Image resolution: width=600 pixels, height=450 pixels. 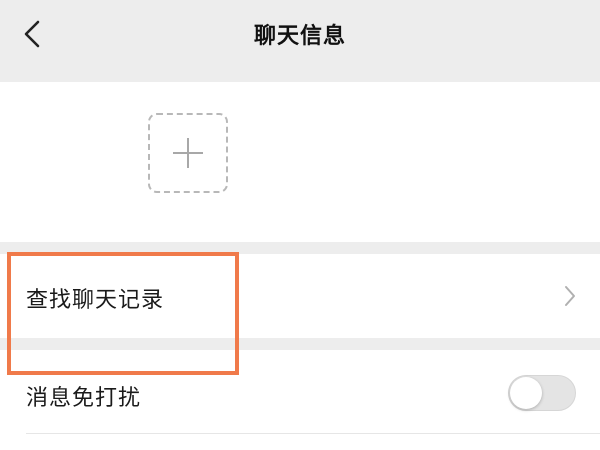 What do you see at coordinates (84, 398) in the screenshot?
I see `mute-notifications-label: 消息免打扰` at bounding box center [84, 398].